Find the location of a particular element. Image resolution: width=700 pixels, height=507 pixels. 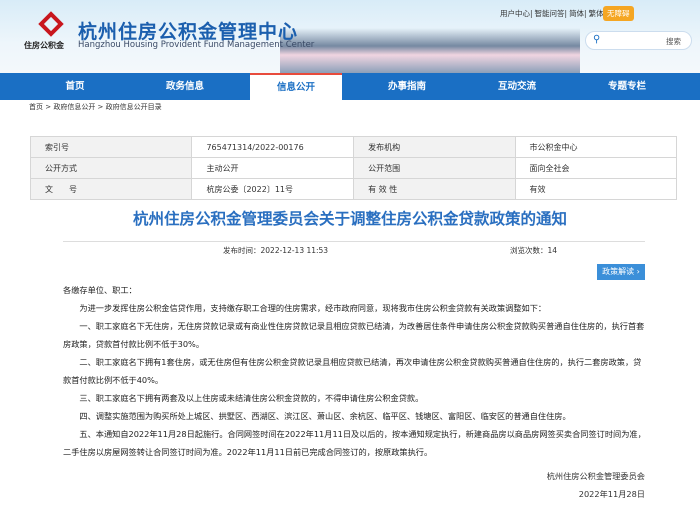

meta-value: 有效 is located at coordinates (596, 189).